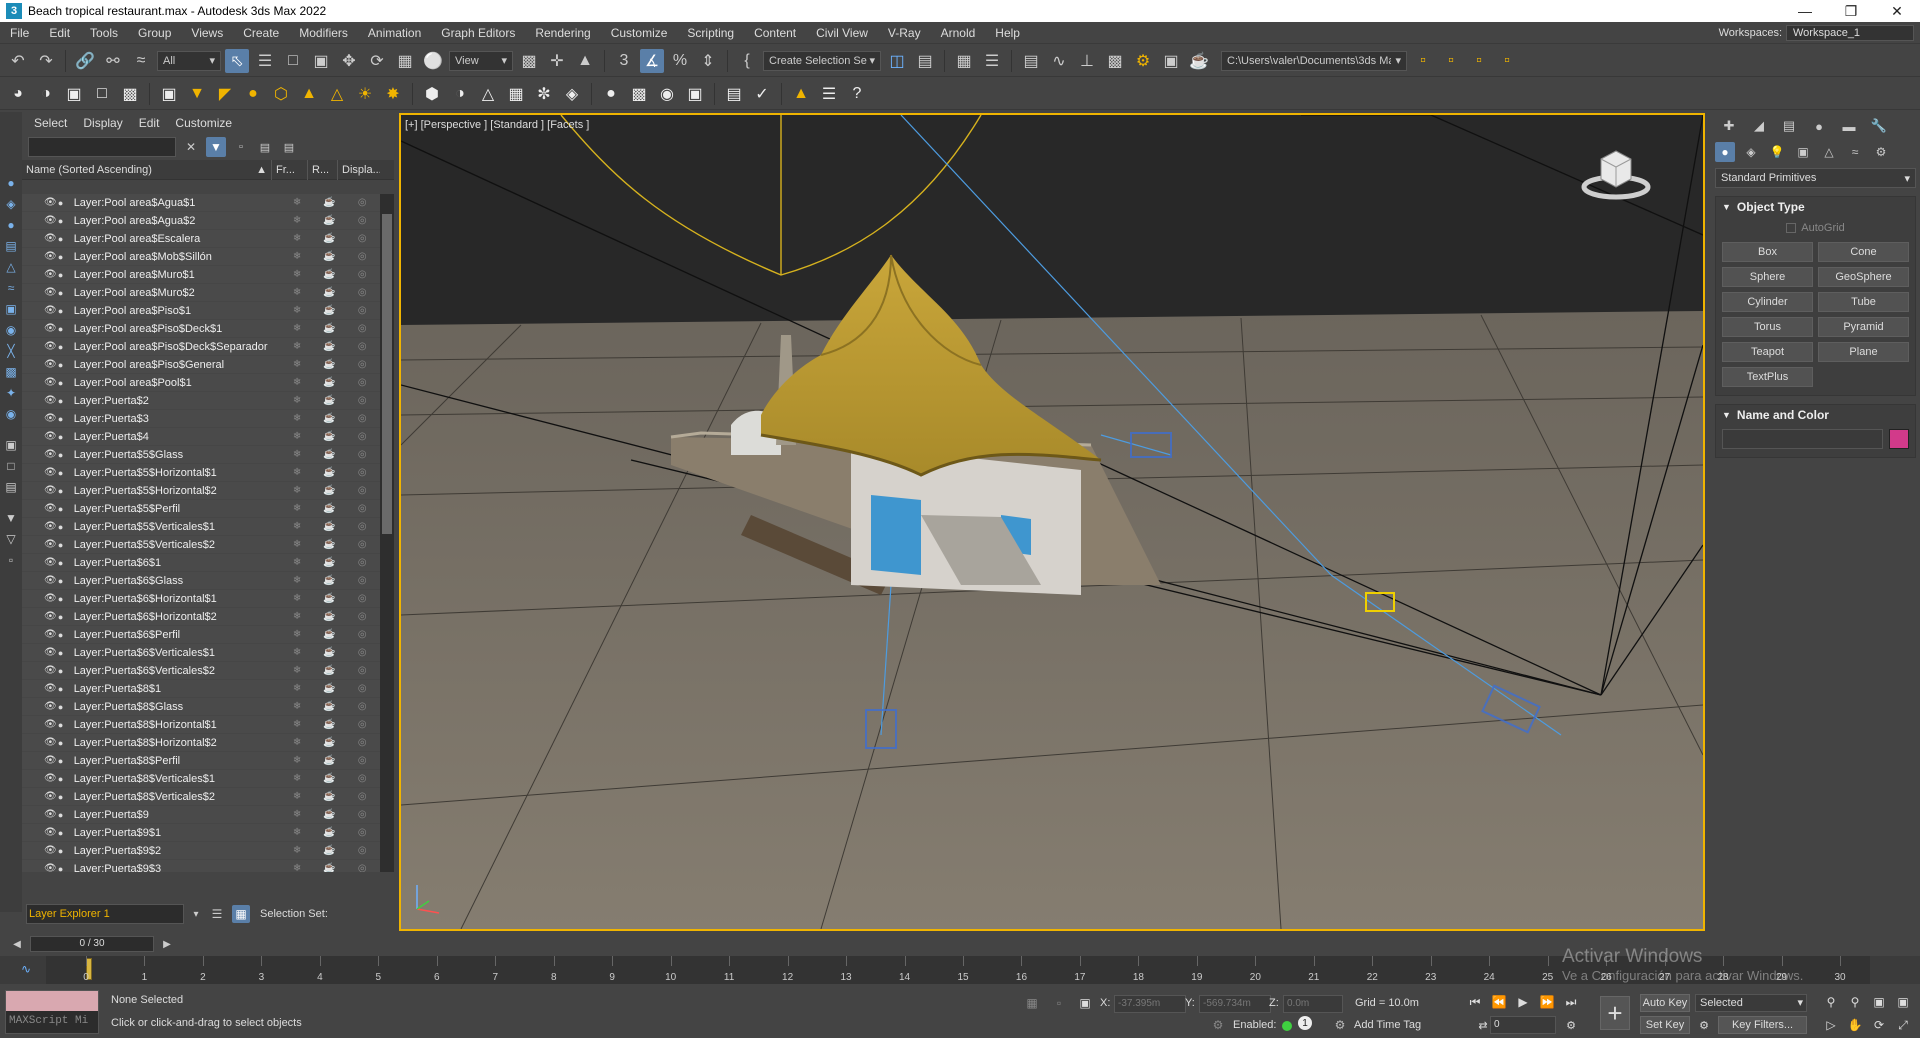  I want to click on teapot-icon: ◕, so click(18, 94).